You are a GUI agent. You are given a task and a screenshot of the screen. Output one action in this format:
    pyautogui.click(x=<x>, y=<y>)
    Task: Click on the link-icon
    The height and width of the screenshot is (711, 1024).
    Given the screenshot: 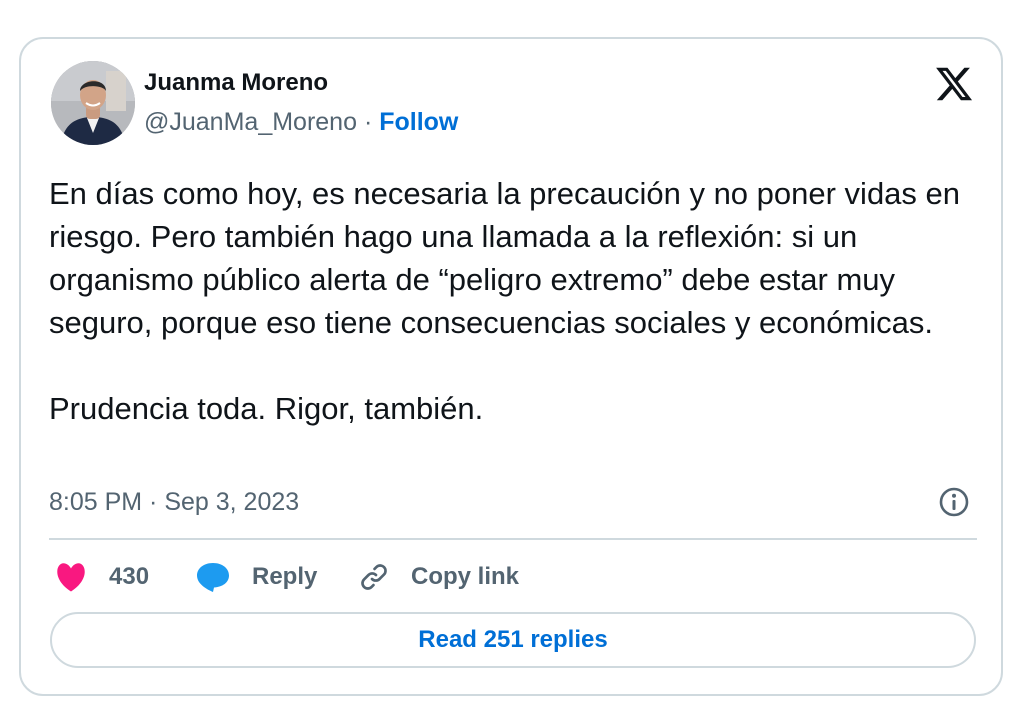 What is the action you would take?
    pyautogui.click(x=374, y=577)
    